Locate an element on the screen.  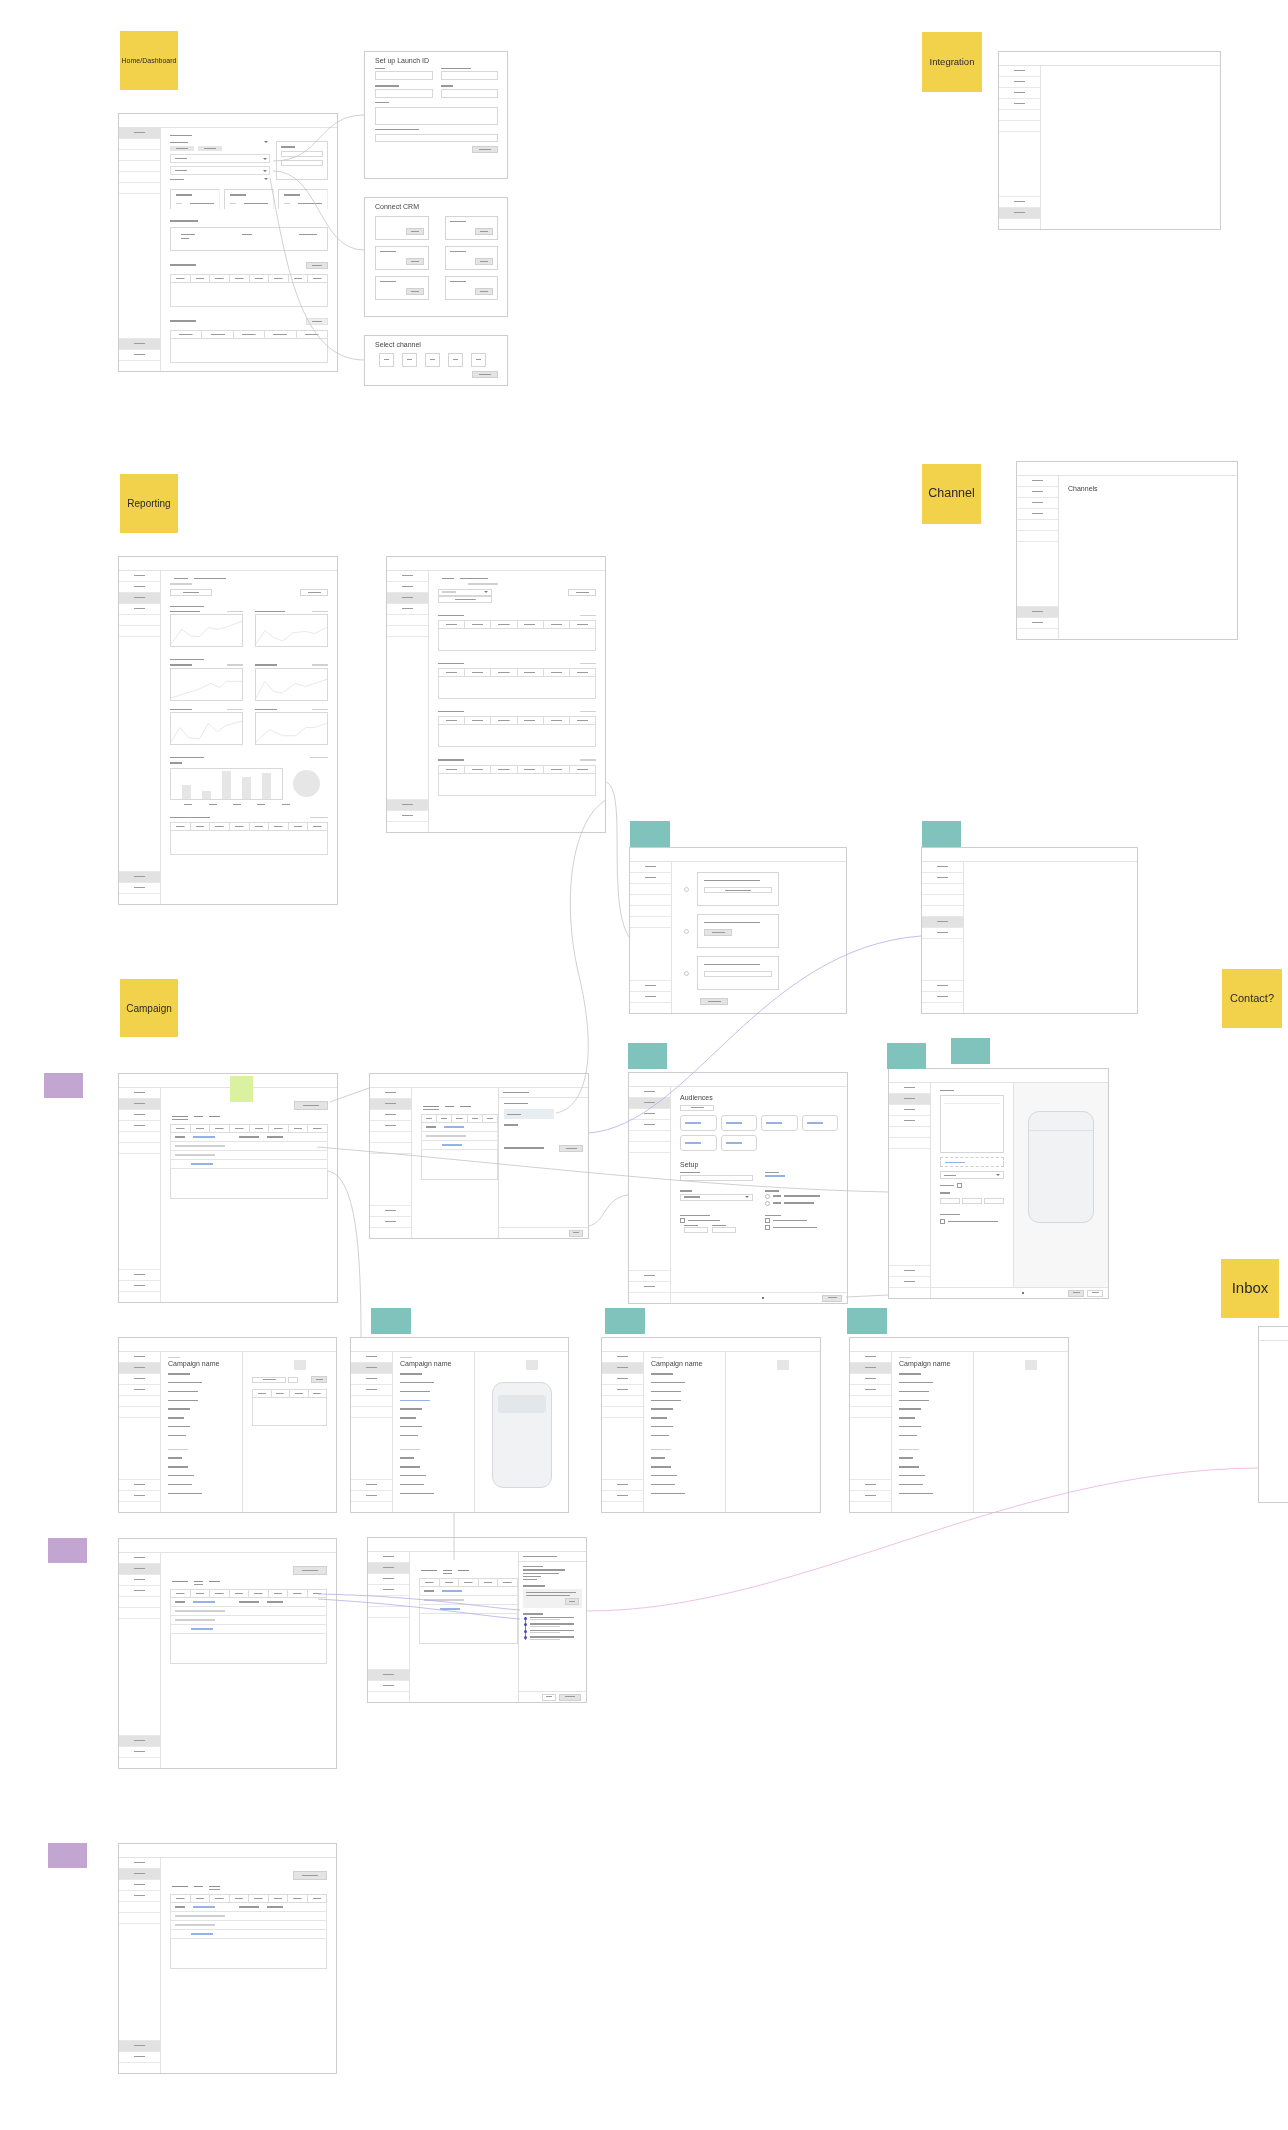
search-field is located at coordinates (697, 1108).